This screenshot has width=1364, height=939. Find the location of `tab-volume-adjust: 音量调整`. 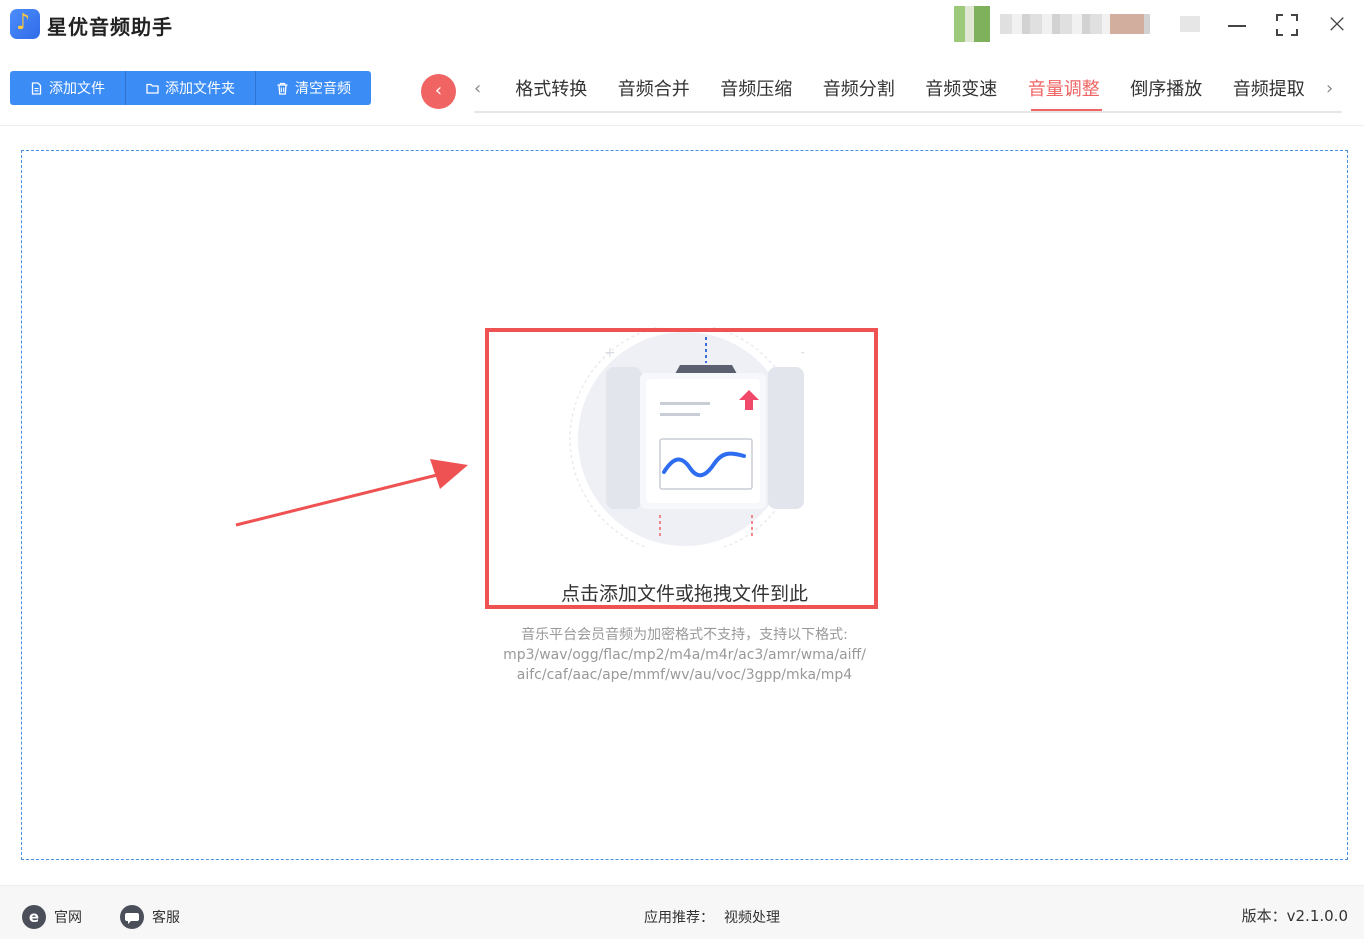

tab-volume-adjust: 音量调整 is located at coordinates (1064, 92).